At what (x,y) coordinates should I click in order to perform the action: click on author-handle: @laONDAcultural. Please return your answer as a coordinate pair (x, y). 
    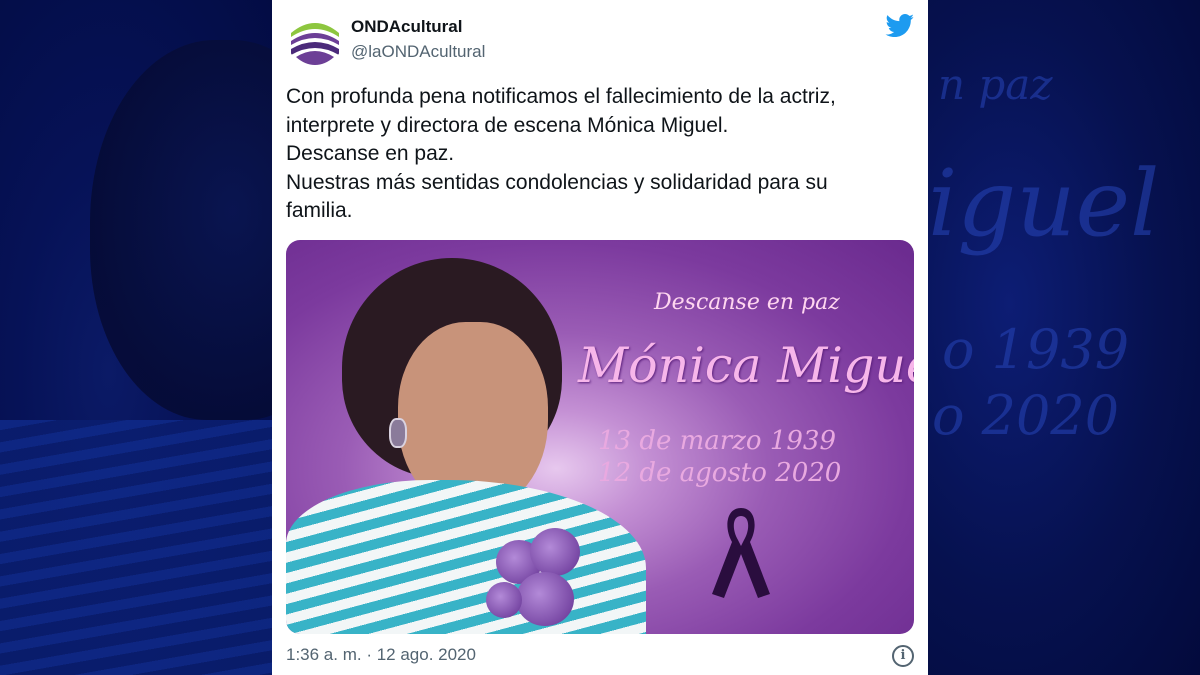
    Looking at the image, I should click on (418, 52).